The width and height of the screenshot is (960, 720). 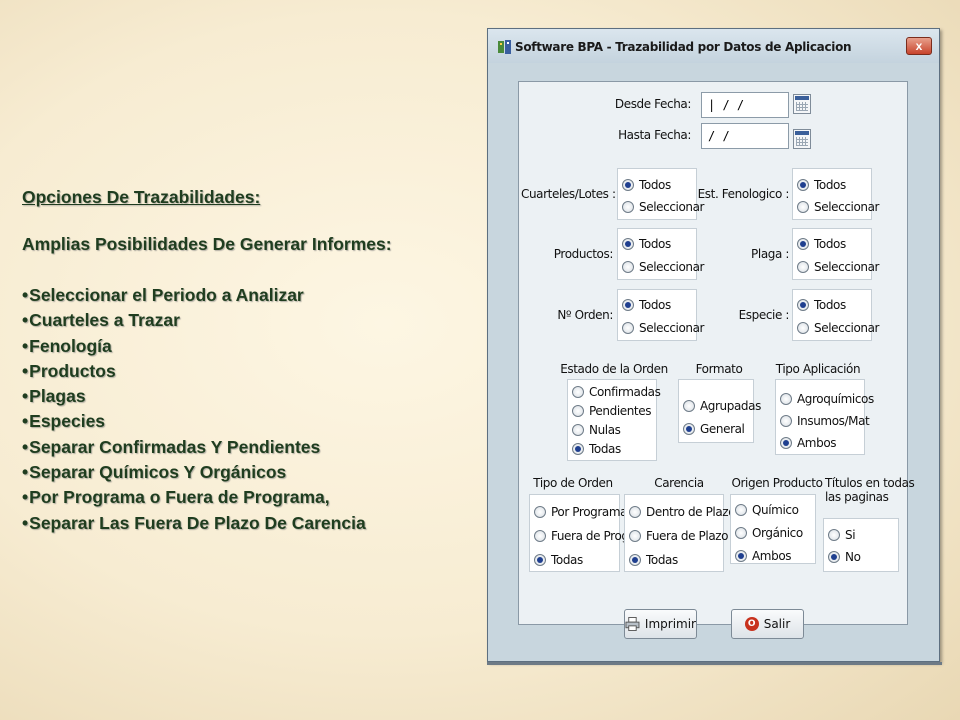 I want to click on tipo-aplicacion-options: Agroquímicos Insumos/Mat Ambos, so click(x=824, y=417).